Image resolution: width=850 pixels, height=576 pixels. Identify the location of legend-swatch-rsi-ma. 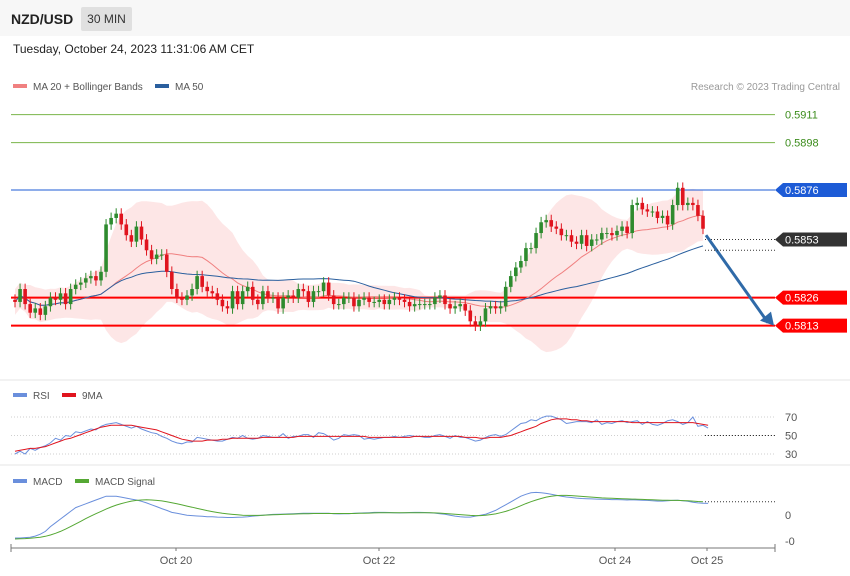
(69, 395).